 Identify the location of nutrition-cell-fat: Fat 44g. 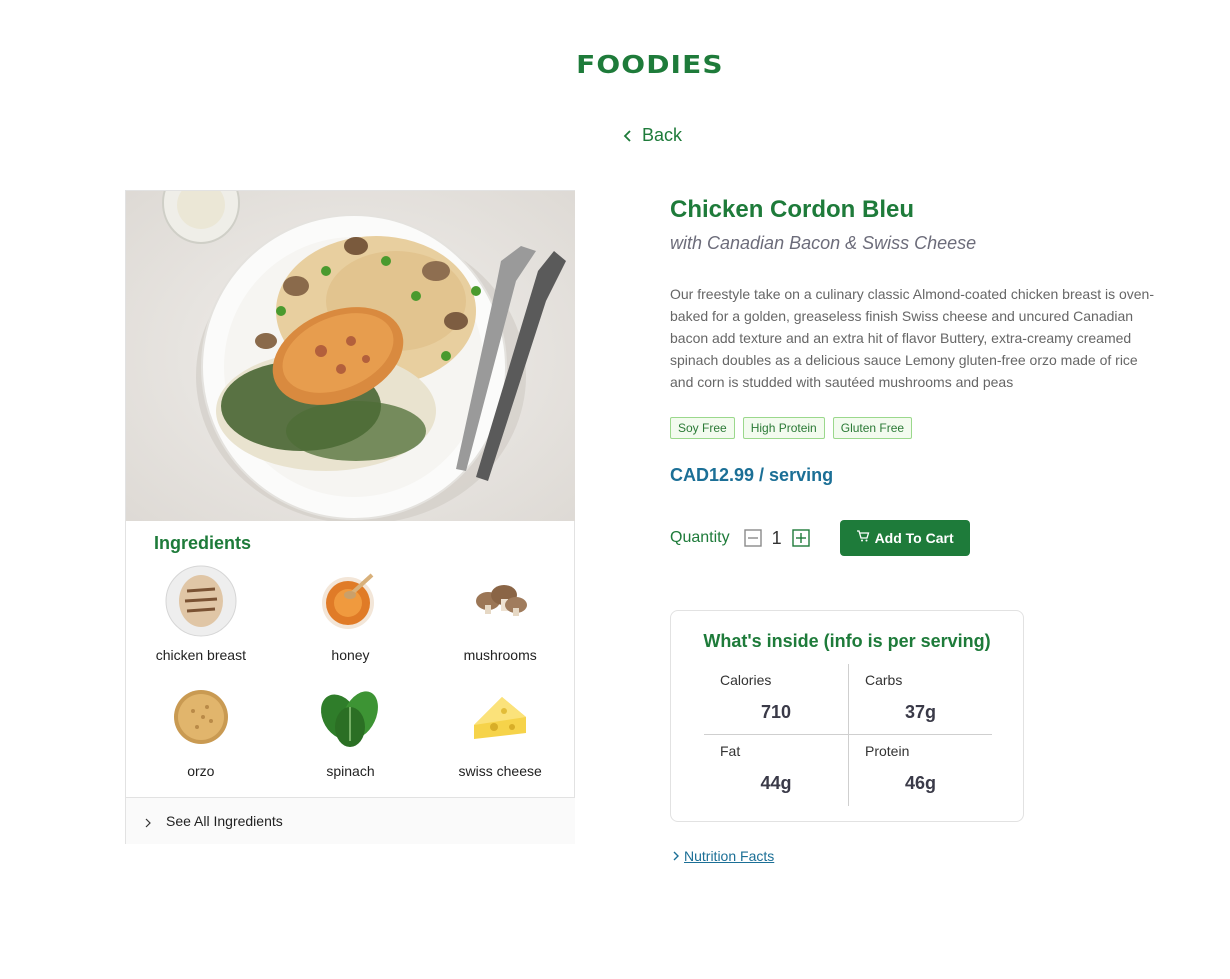
(776, 770).